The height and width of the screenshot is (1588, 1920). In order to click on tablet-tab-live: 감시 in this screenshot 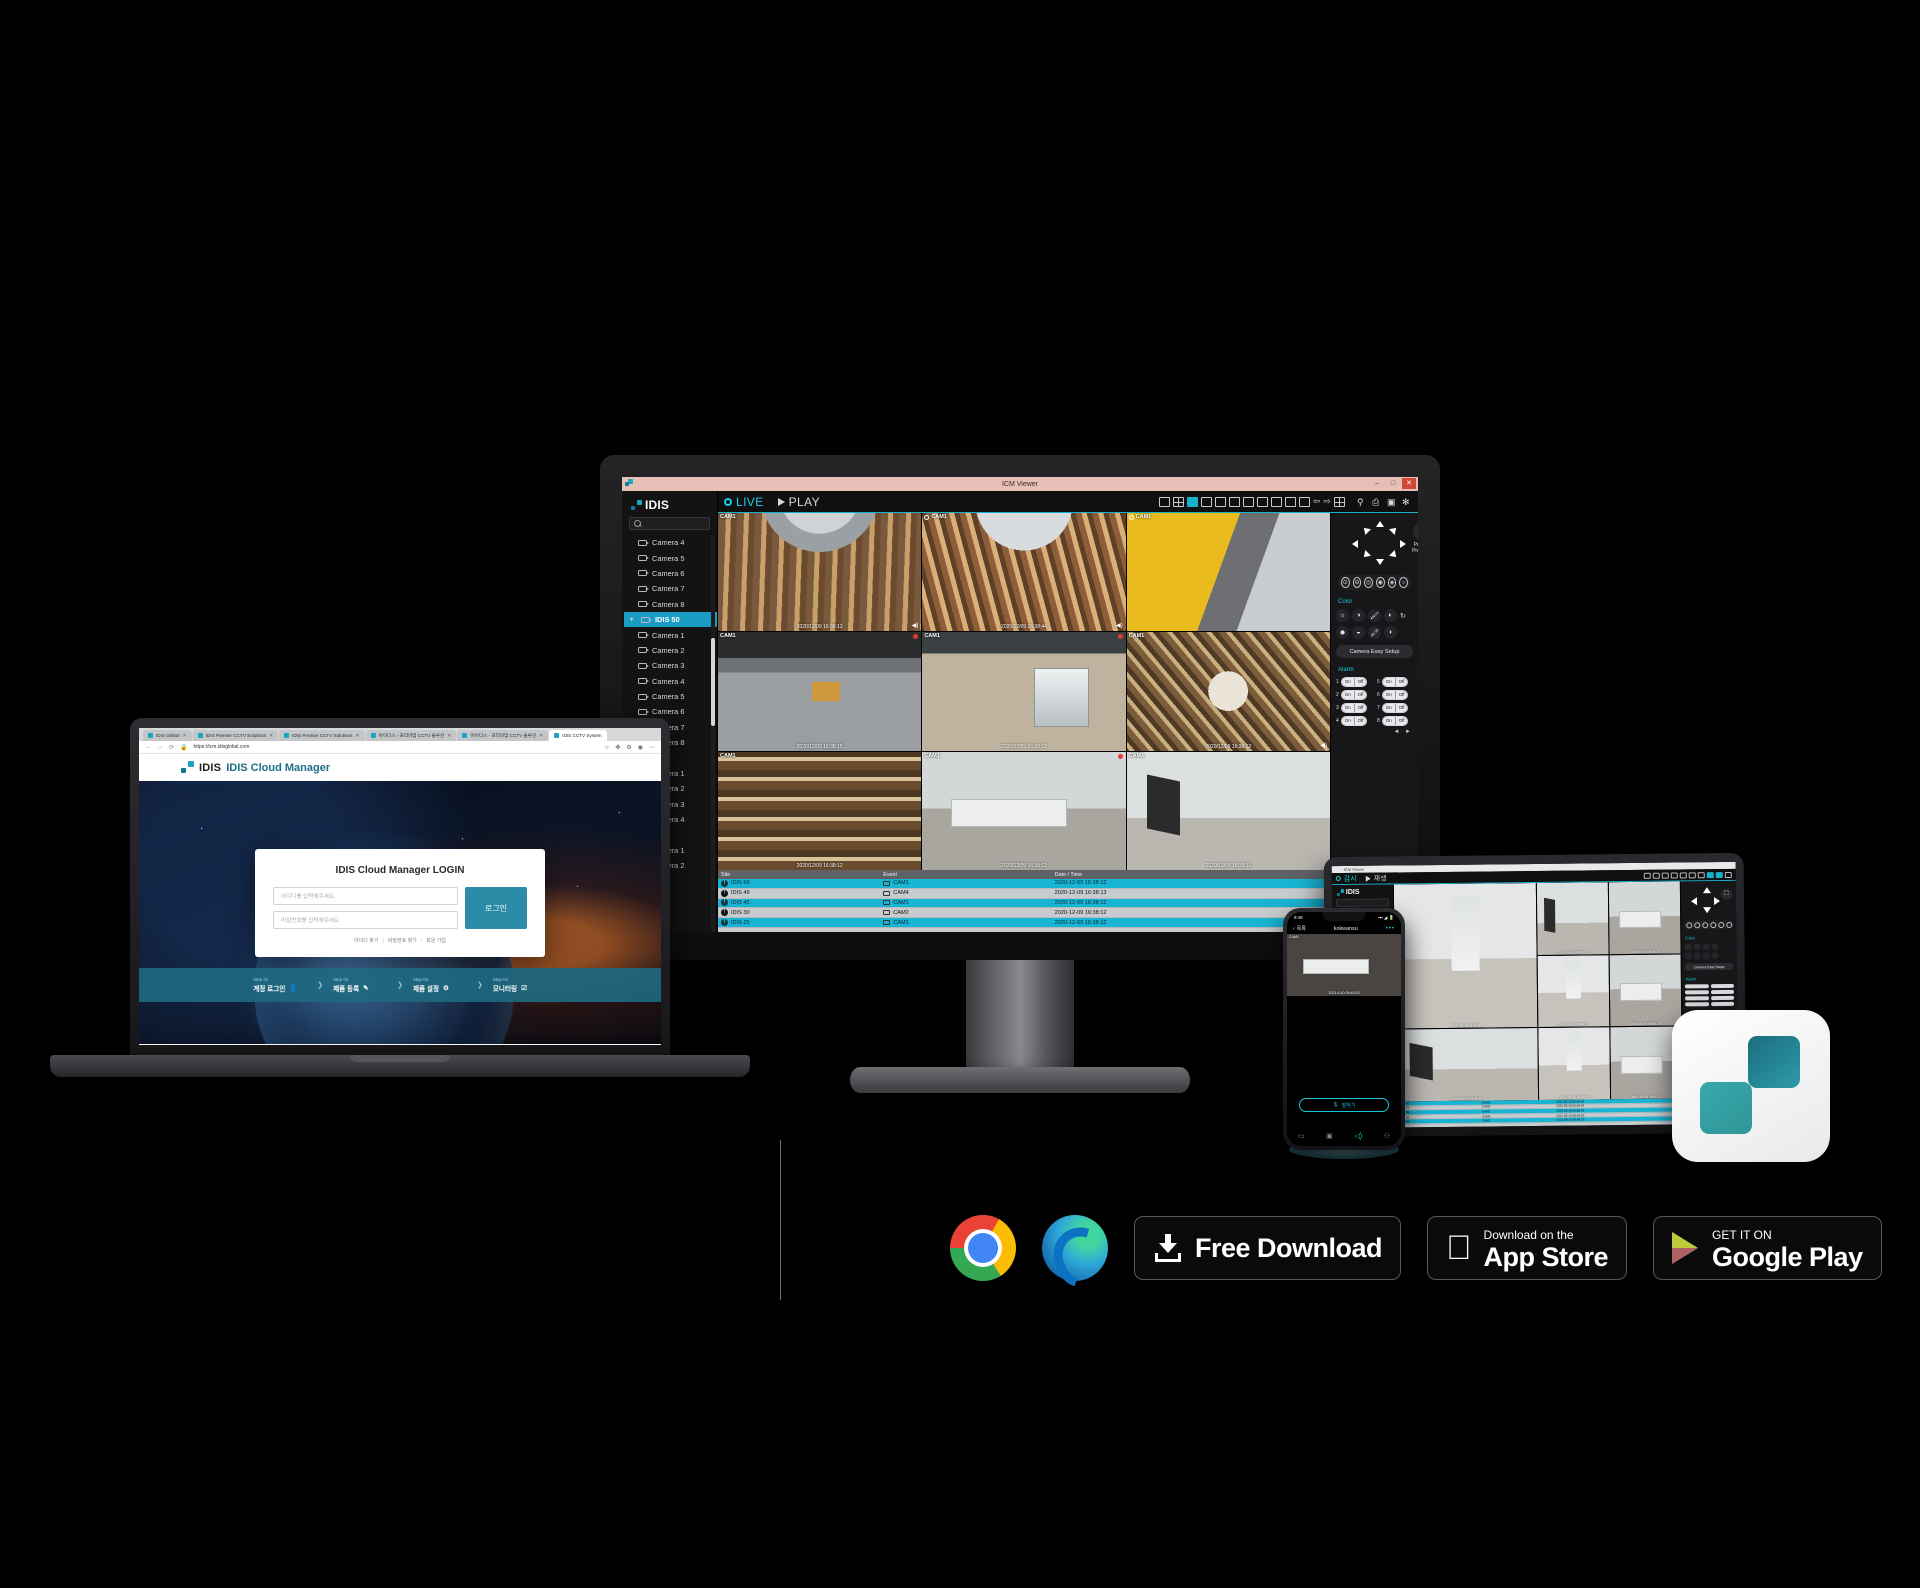, I will do `click(1346, 878)`.